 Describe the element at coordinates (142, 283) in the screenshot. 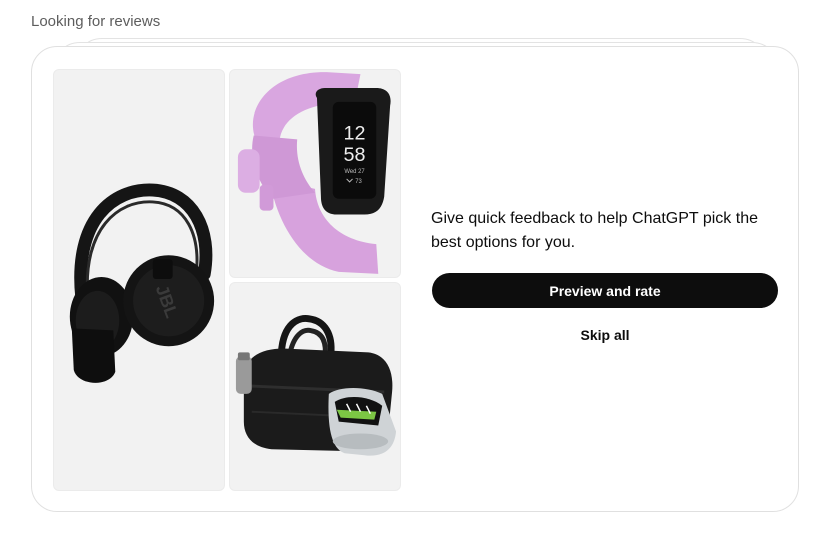

I see `headphones-image: JBL` at that location.